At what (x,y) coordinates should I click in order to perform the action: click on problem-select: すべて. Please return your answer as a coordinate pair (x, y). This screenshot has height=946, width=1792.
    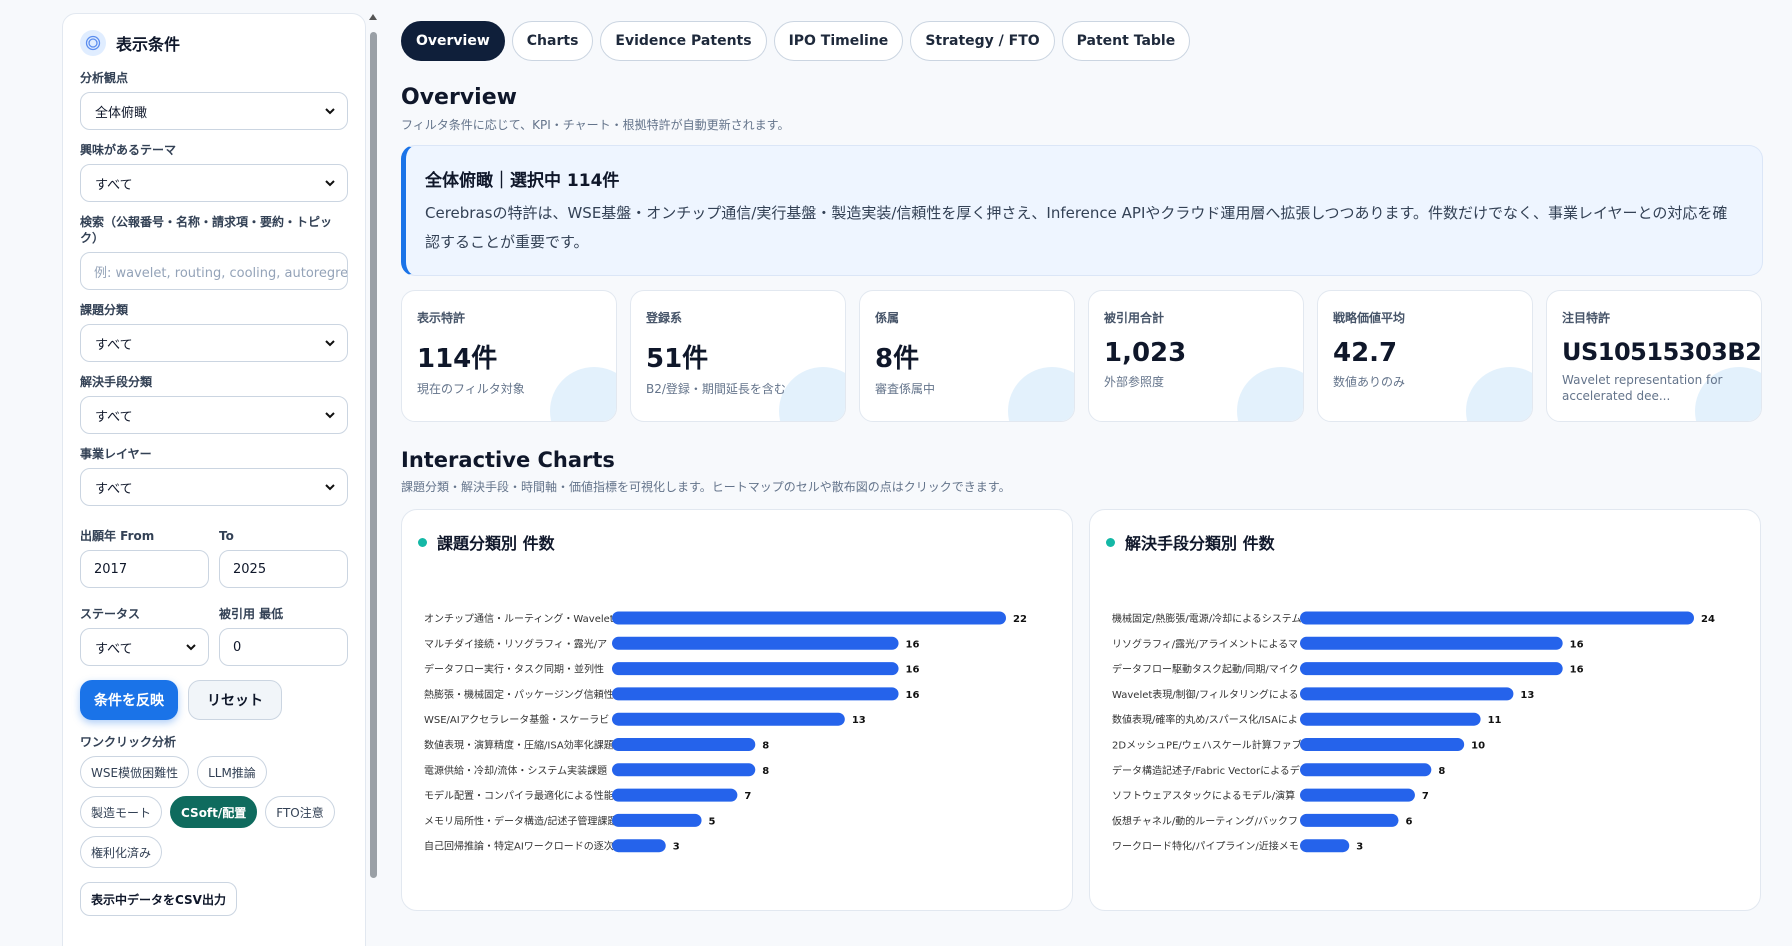
    Looking at the image, I should click on (214, 343).